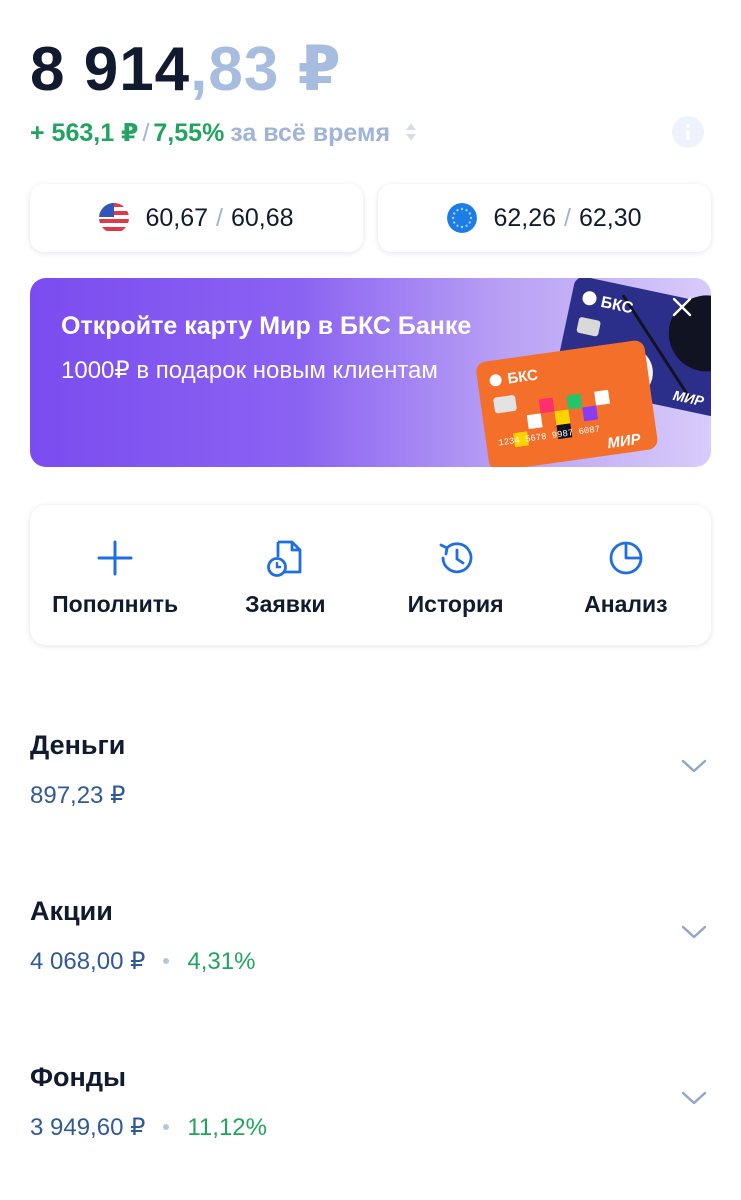 This screenshot has height=1200, width=741. Describe the element at coordinates (78, 795) in the screenshot. I see `section-amount: 897,23 ₽` at that location.